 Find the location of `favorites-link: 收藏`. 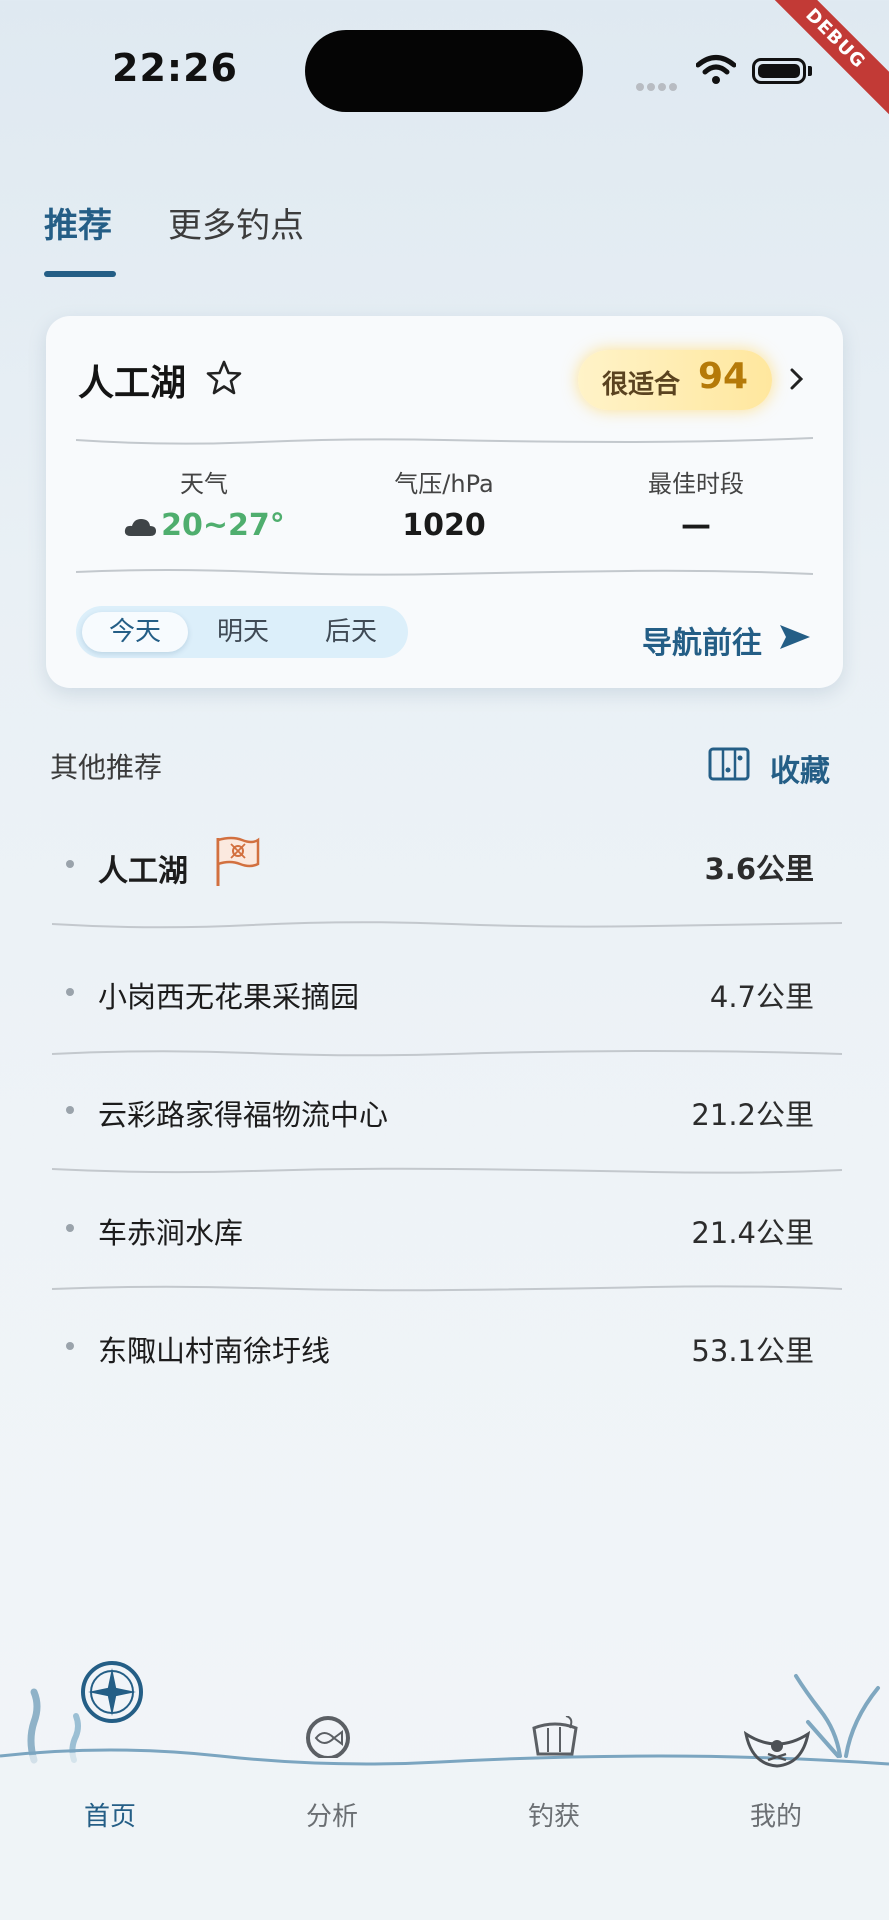

favorites-link: 收藏 is located at coordinates (800, 768).